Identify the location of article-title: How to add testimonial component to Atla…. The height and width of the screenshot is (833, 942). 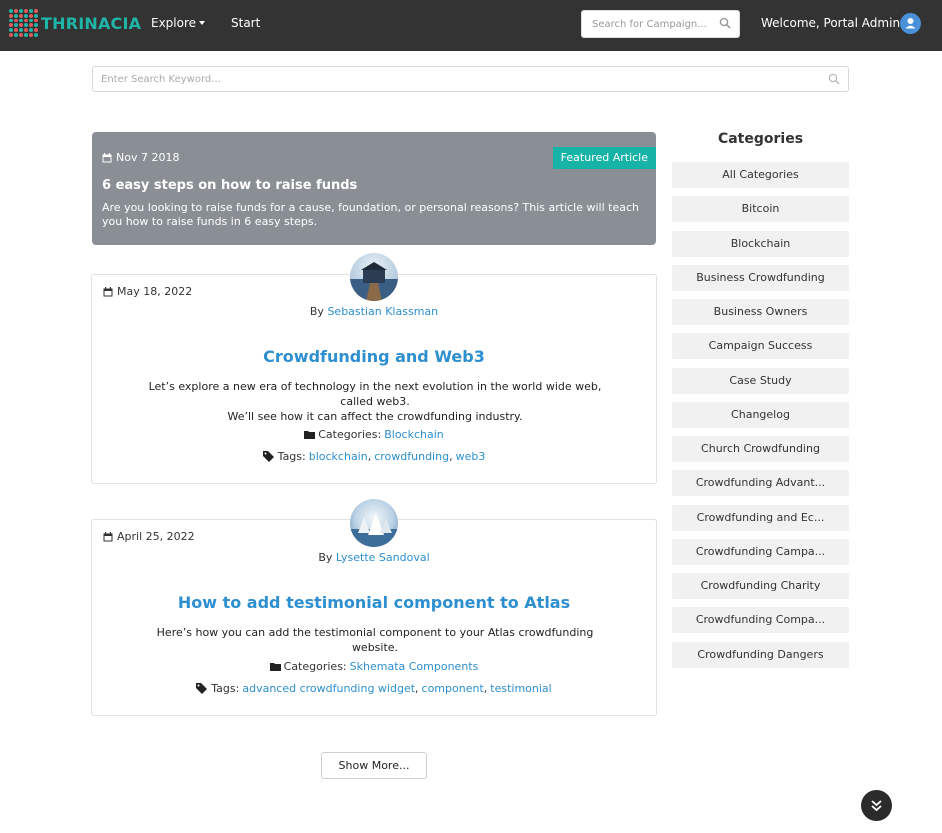
(374, 602).